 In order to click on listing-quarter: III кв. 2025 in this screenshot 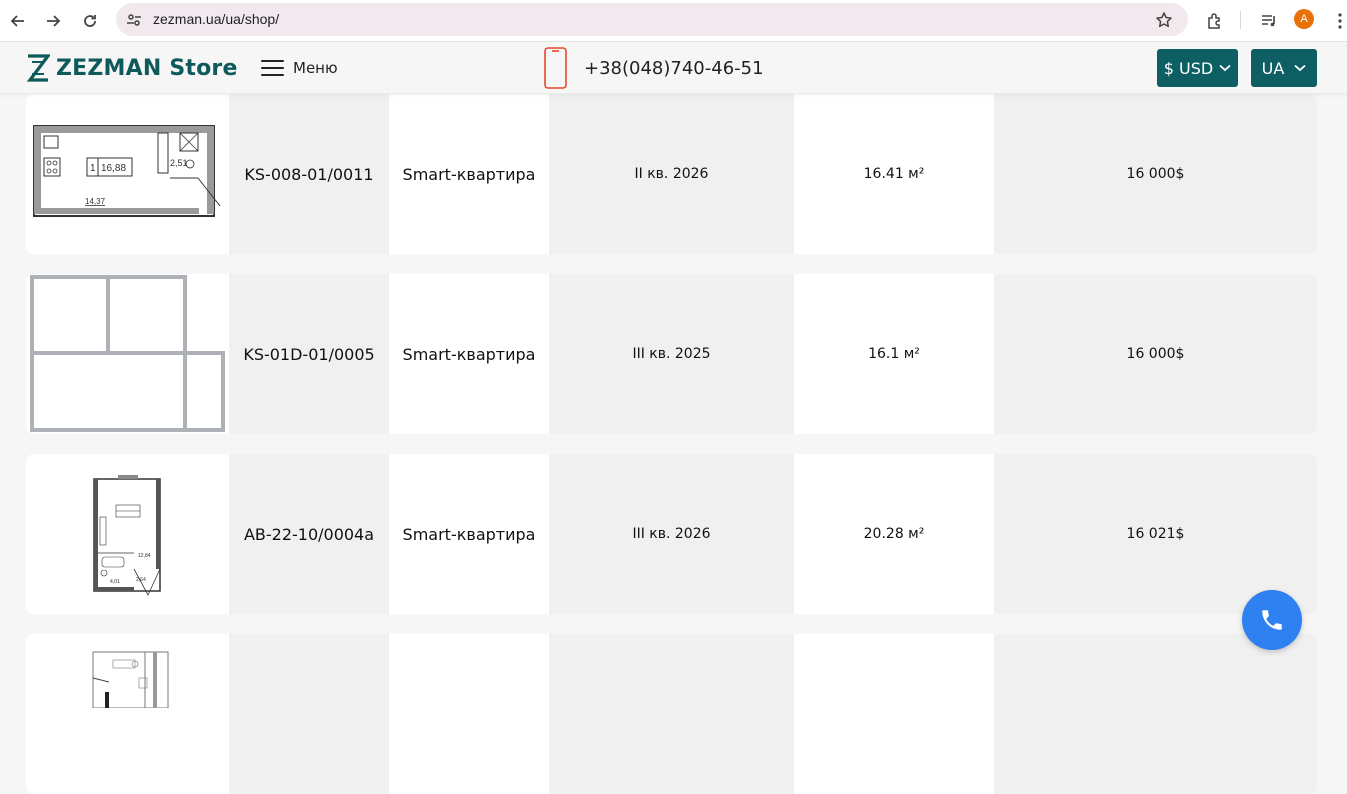, I will do `click(671, 354)`.